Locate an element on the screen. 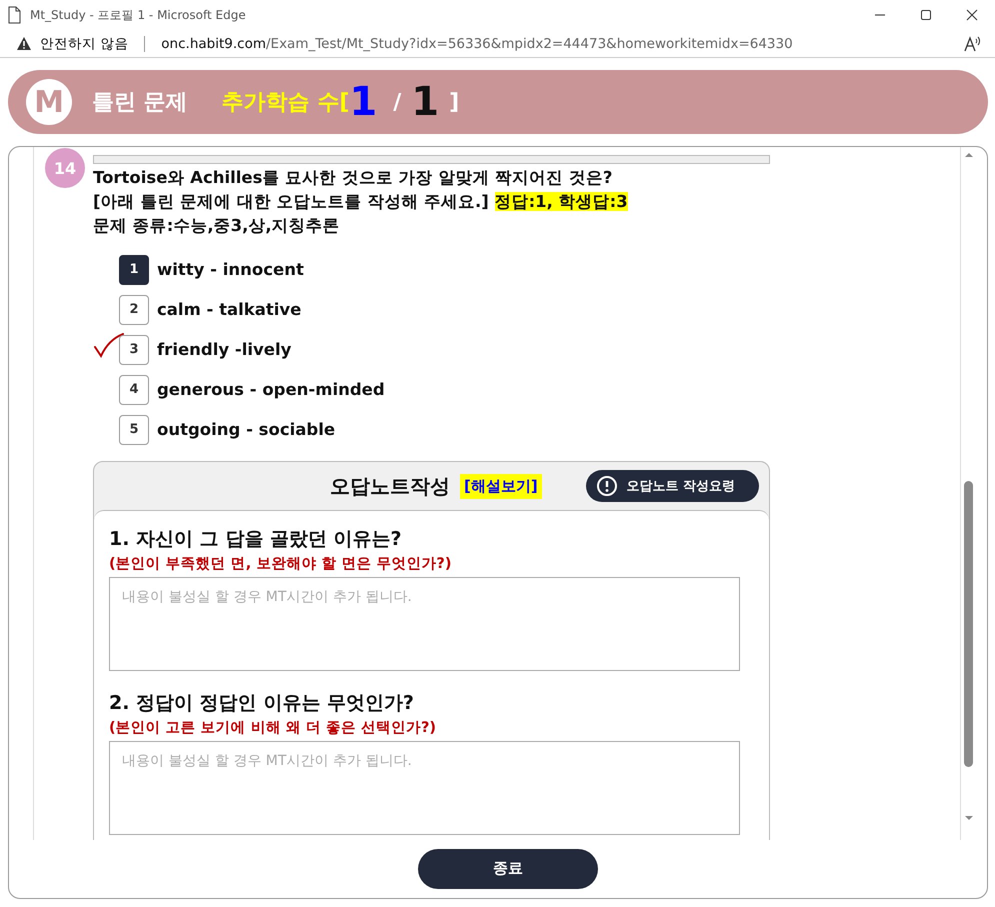  guide-button: 오답노트 작성요령 is located at coordinates (672, 486).